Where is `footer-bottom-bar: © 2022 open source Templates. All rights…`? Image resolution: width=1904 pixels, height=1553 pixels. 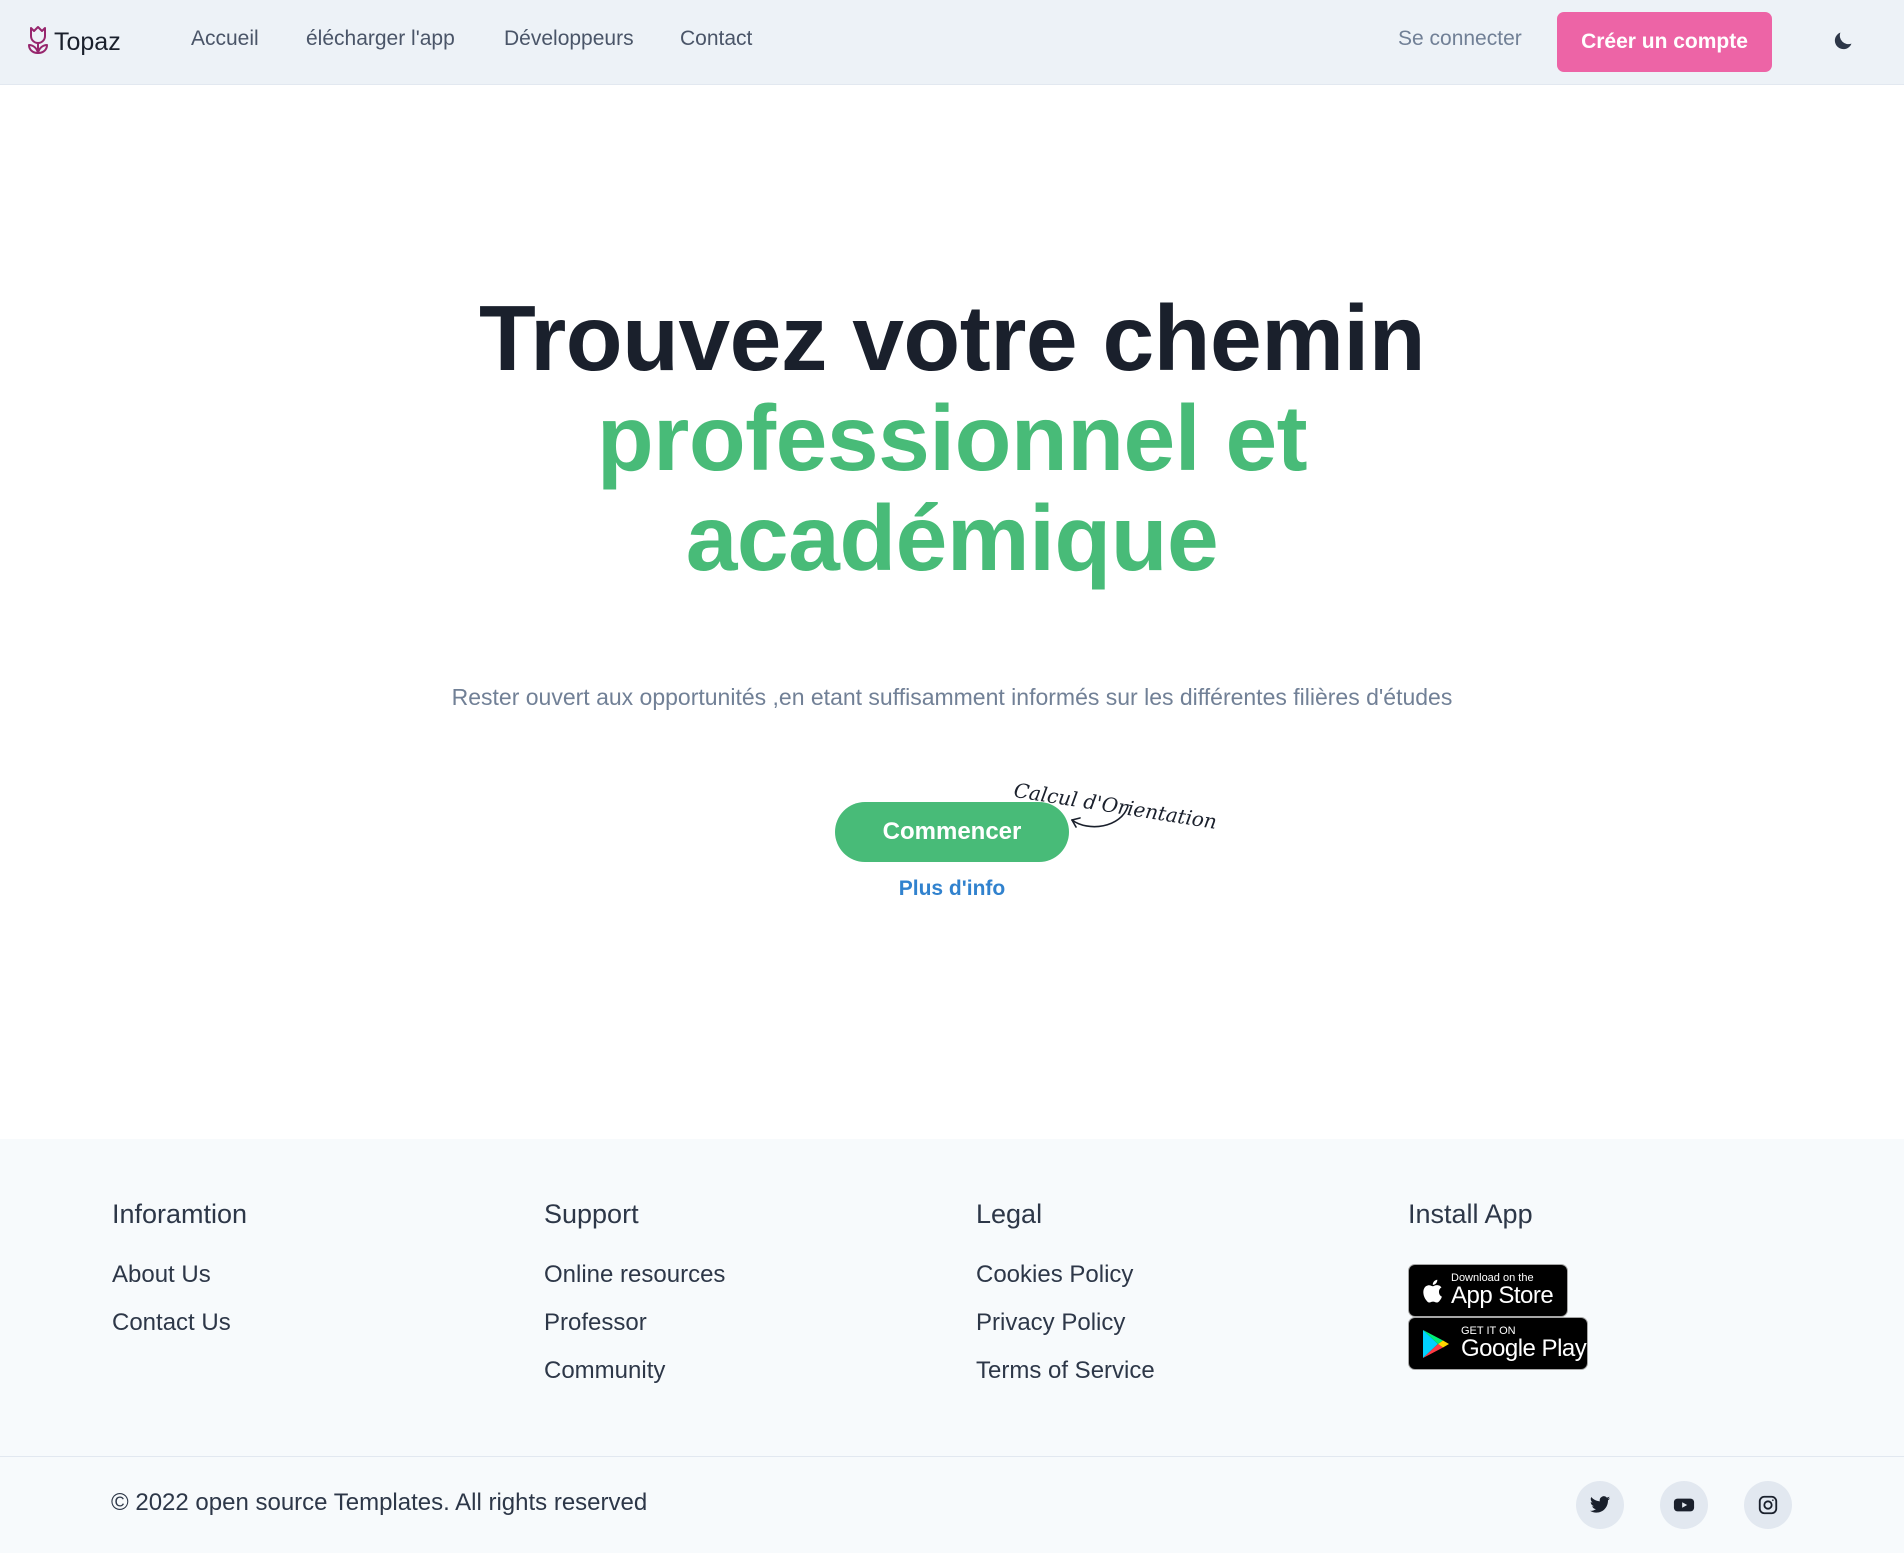 footer-bottom-bar: © 2022 open source Templates. All rights… is located at coordinates (952, 1504).